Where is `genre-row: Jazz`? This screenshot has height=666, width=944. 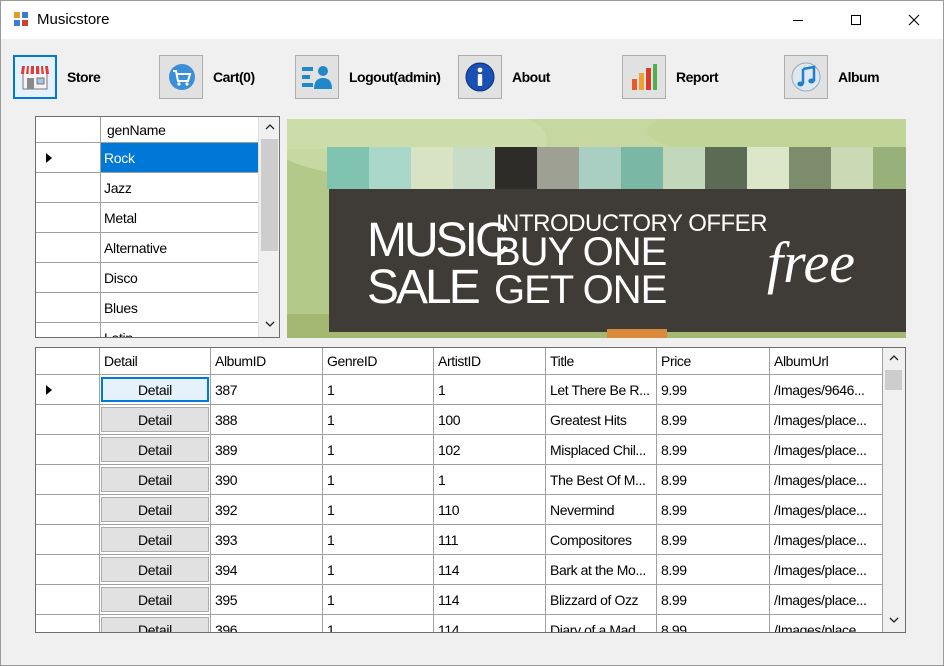
genre-row: Jazz is located at coordinates (147, 188).